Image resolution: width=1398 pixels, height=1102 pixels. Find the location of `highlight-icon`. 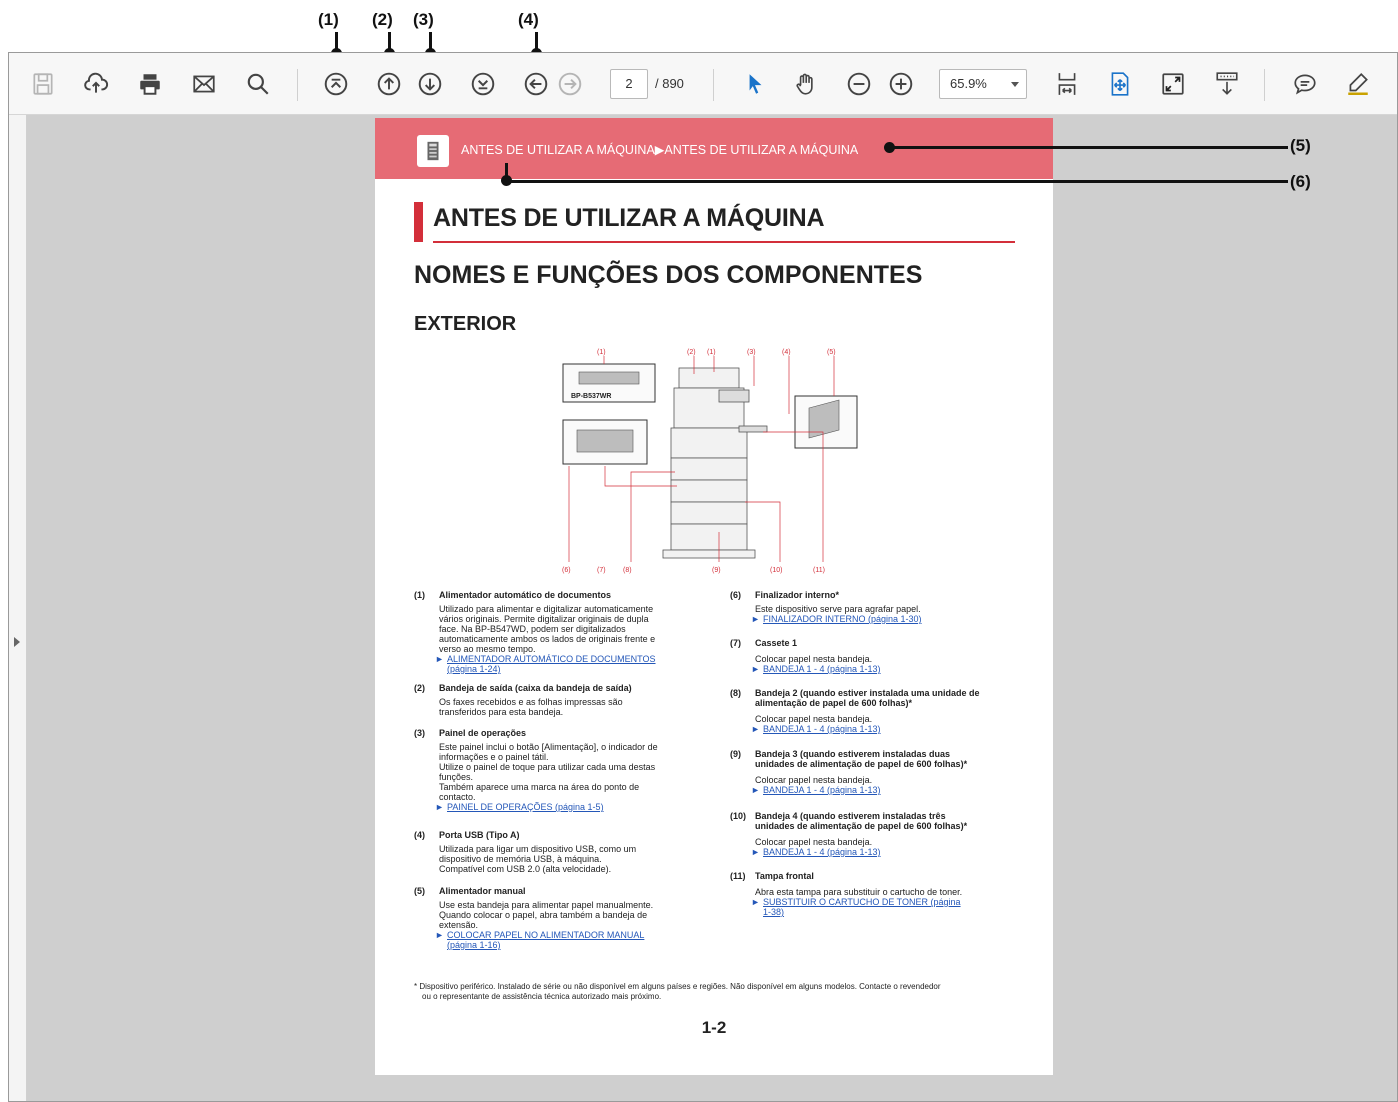

highlight-icon is located at coordinates (1358, 84).